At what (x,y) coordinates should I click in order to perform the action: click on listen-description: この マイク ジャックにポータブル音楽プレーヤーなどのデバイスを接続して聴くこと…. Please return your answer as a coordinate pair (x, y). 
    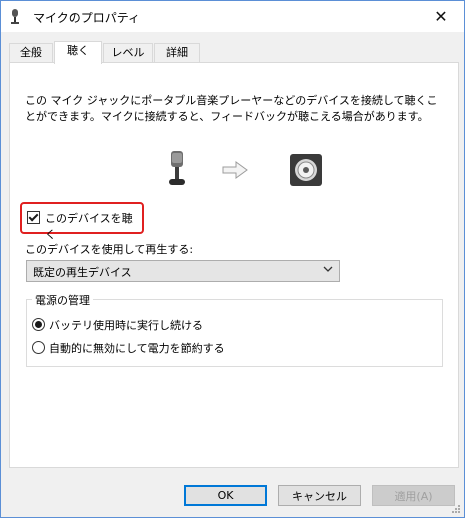
    Looking at the image, I should click on (231, 108).